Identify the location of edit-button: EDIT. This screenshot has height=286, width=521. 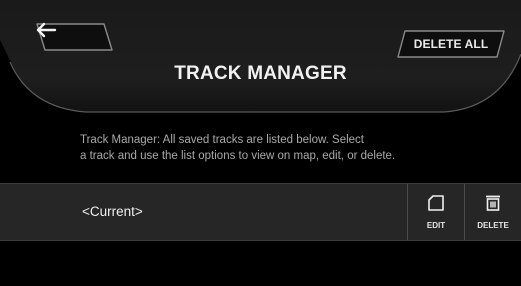
(436, 212).